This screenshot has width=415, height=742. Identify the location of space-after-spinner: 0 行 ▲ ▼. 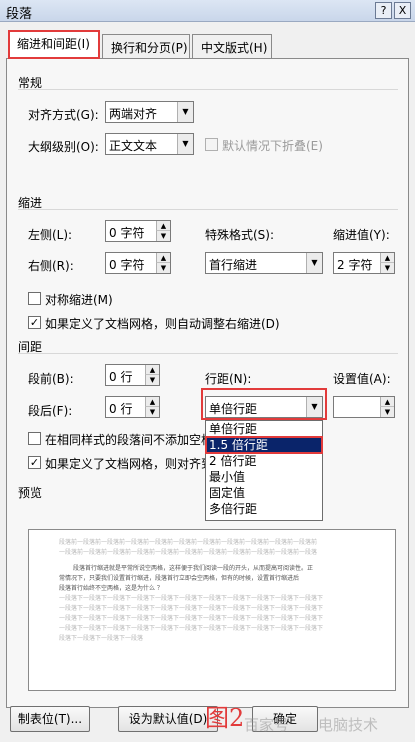
(132, 407).